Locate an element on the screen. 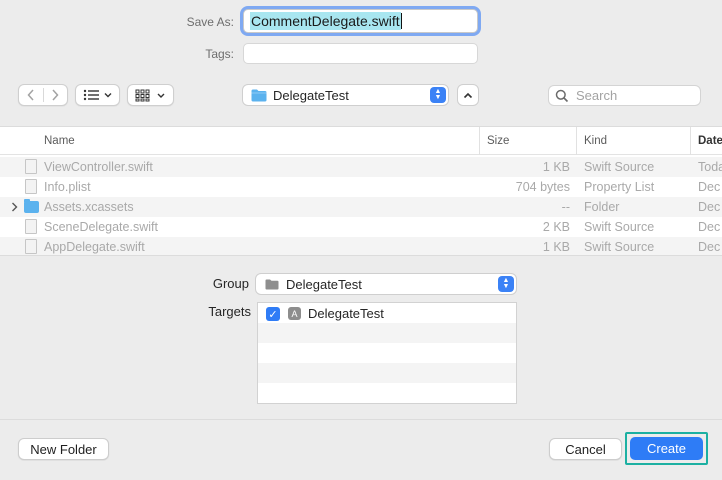 Image resolution: width=722 pixels, height=480 pixels. target-name: DelegateTest is located at coordinates (346, 313).